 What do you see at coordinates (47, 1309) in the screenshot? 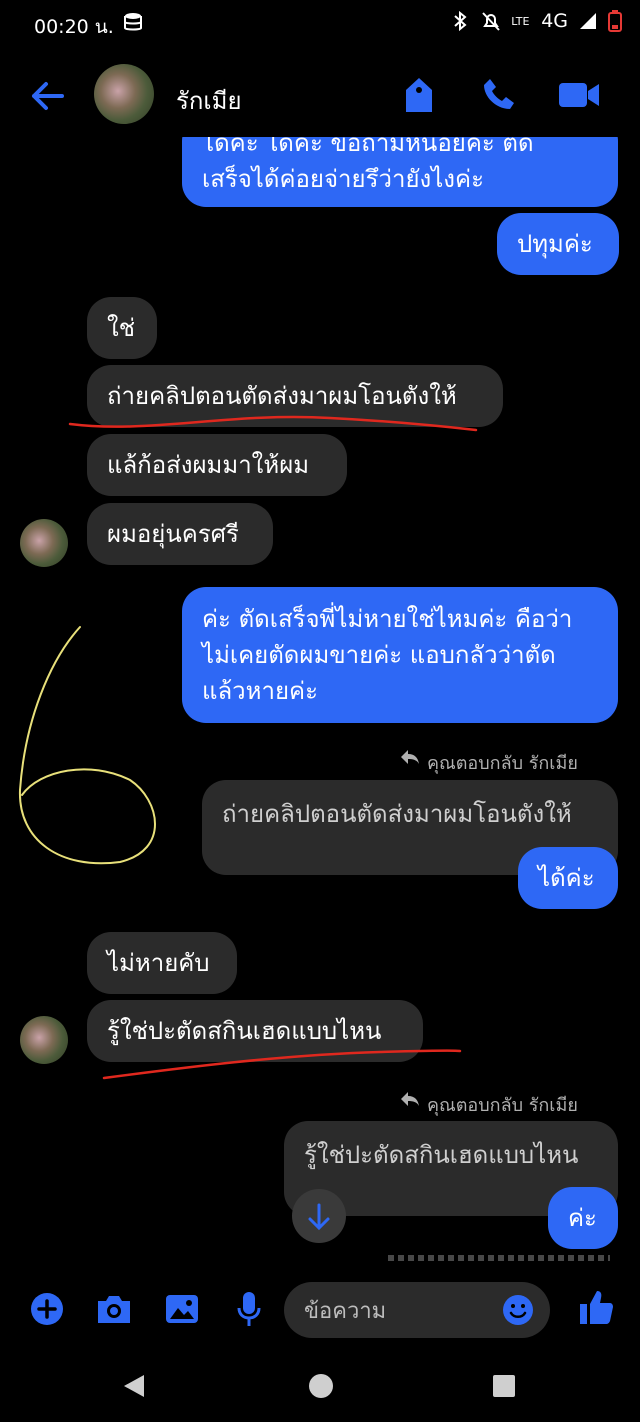
I see `plus-icon` at bounding box center [47, 1309].